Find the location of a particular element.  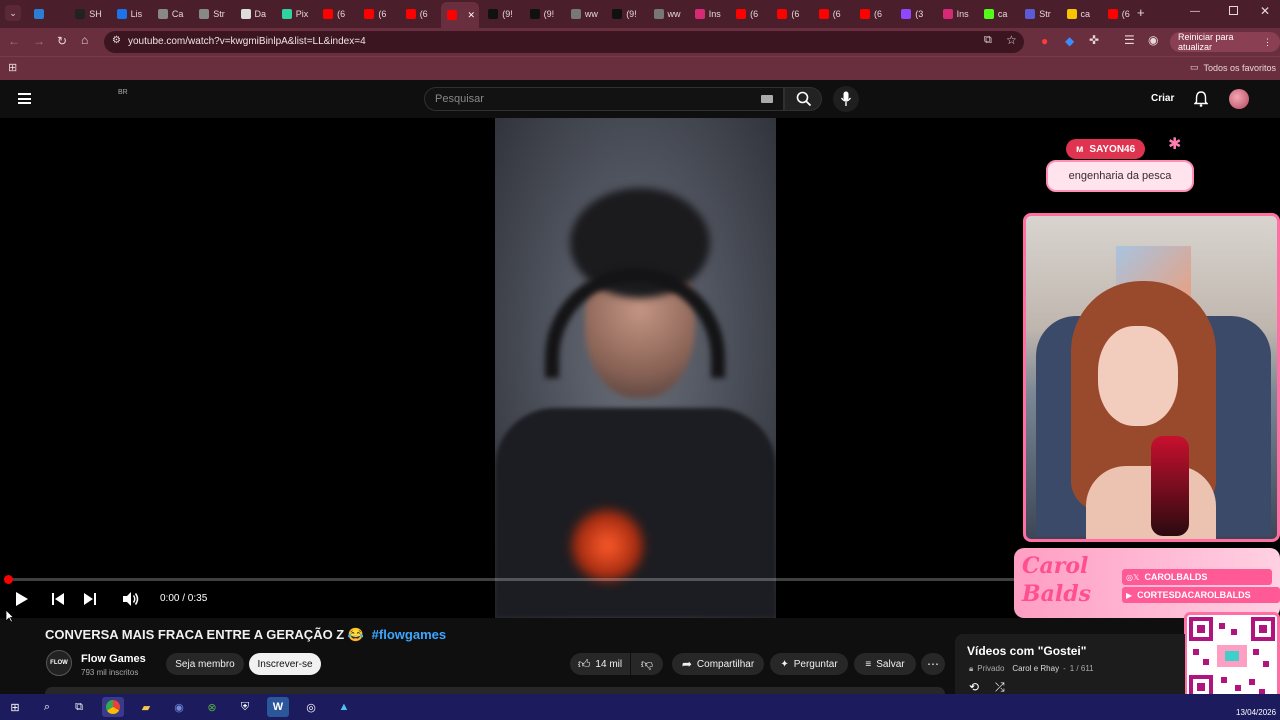

profile-icon: ◉ is located at coordinates (1153, 40).